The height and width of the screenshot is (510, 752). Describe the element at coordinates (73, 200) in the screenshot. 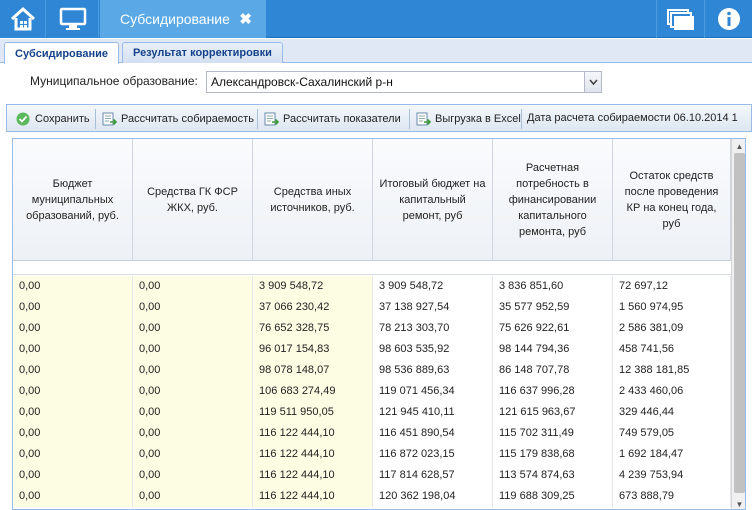

I see `column-header-municipal-budget: Бюджет муниципальных образований, руб.` at that location.